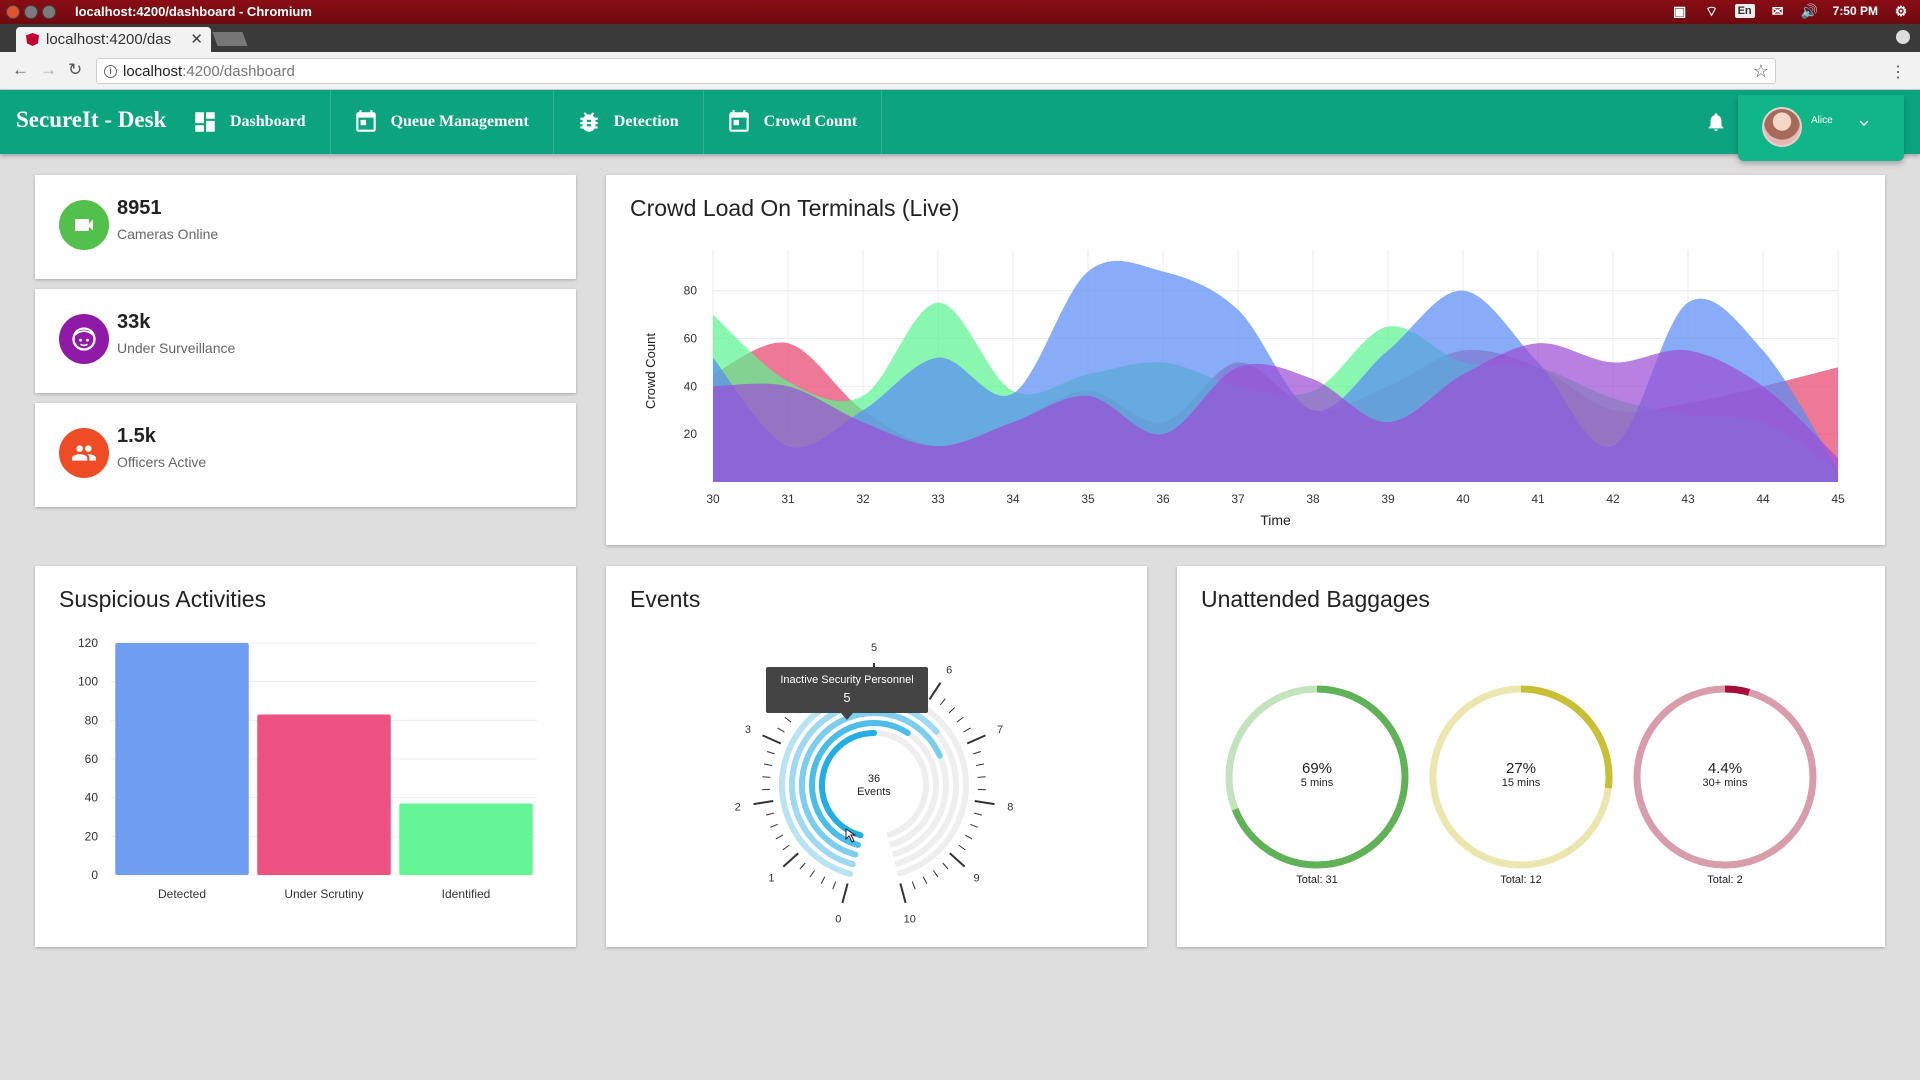  I want to click on y-tick-label: 60, so click(92, 759).